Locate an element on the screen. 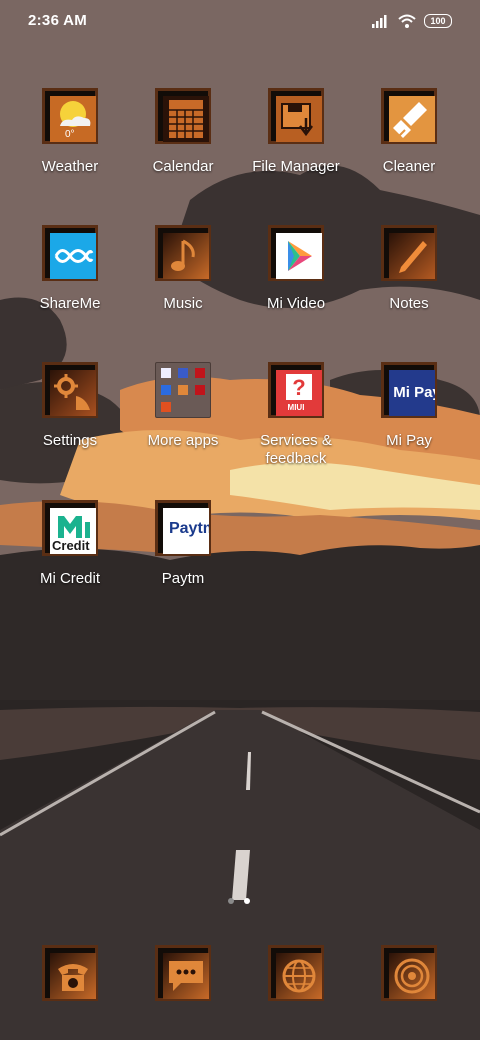 This screenshot has width=480, height=1040. camera-lens-icon is located at coordinates (412, 976).